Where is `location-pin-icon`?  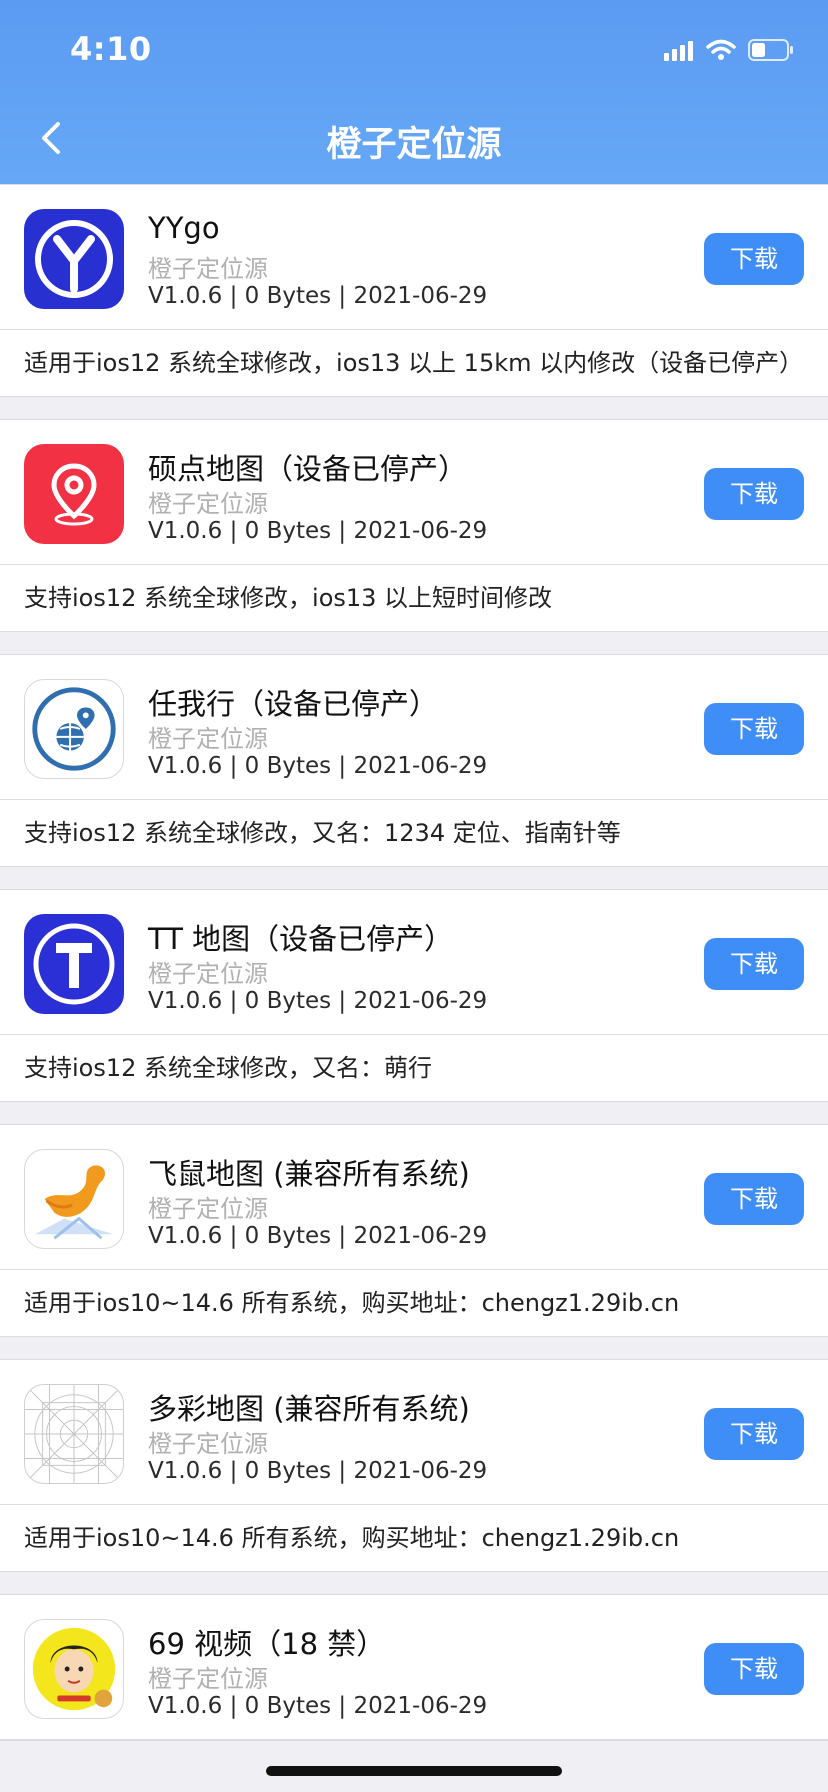 location-pin-icon is located at coordinates (74, 494).